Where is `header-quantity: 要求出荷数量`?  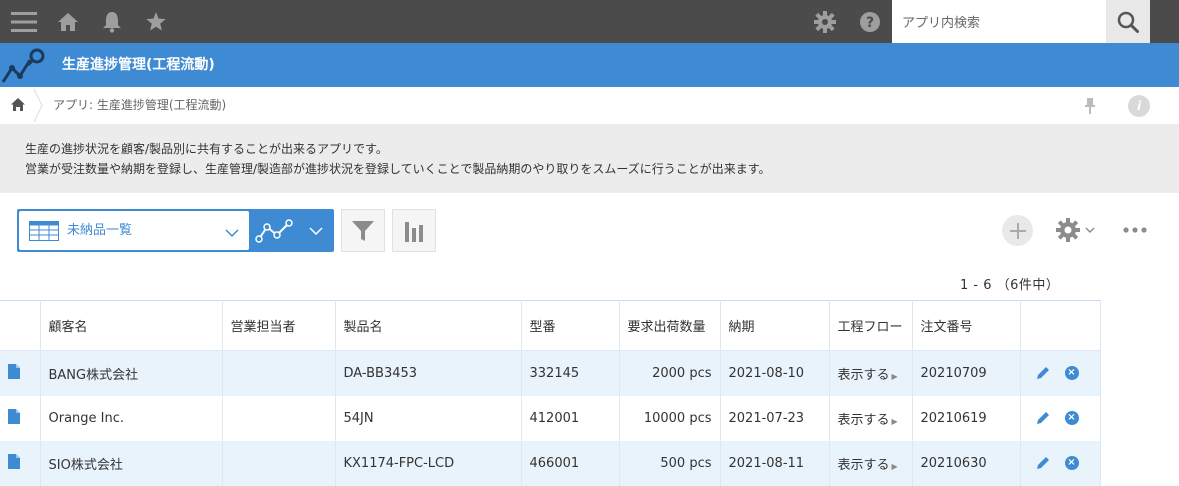
header-quantity: 要求出荷数量 is located at coordinates (670, 325).